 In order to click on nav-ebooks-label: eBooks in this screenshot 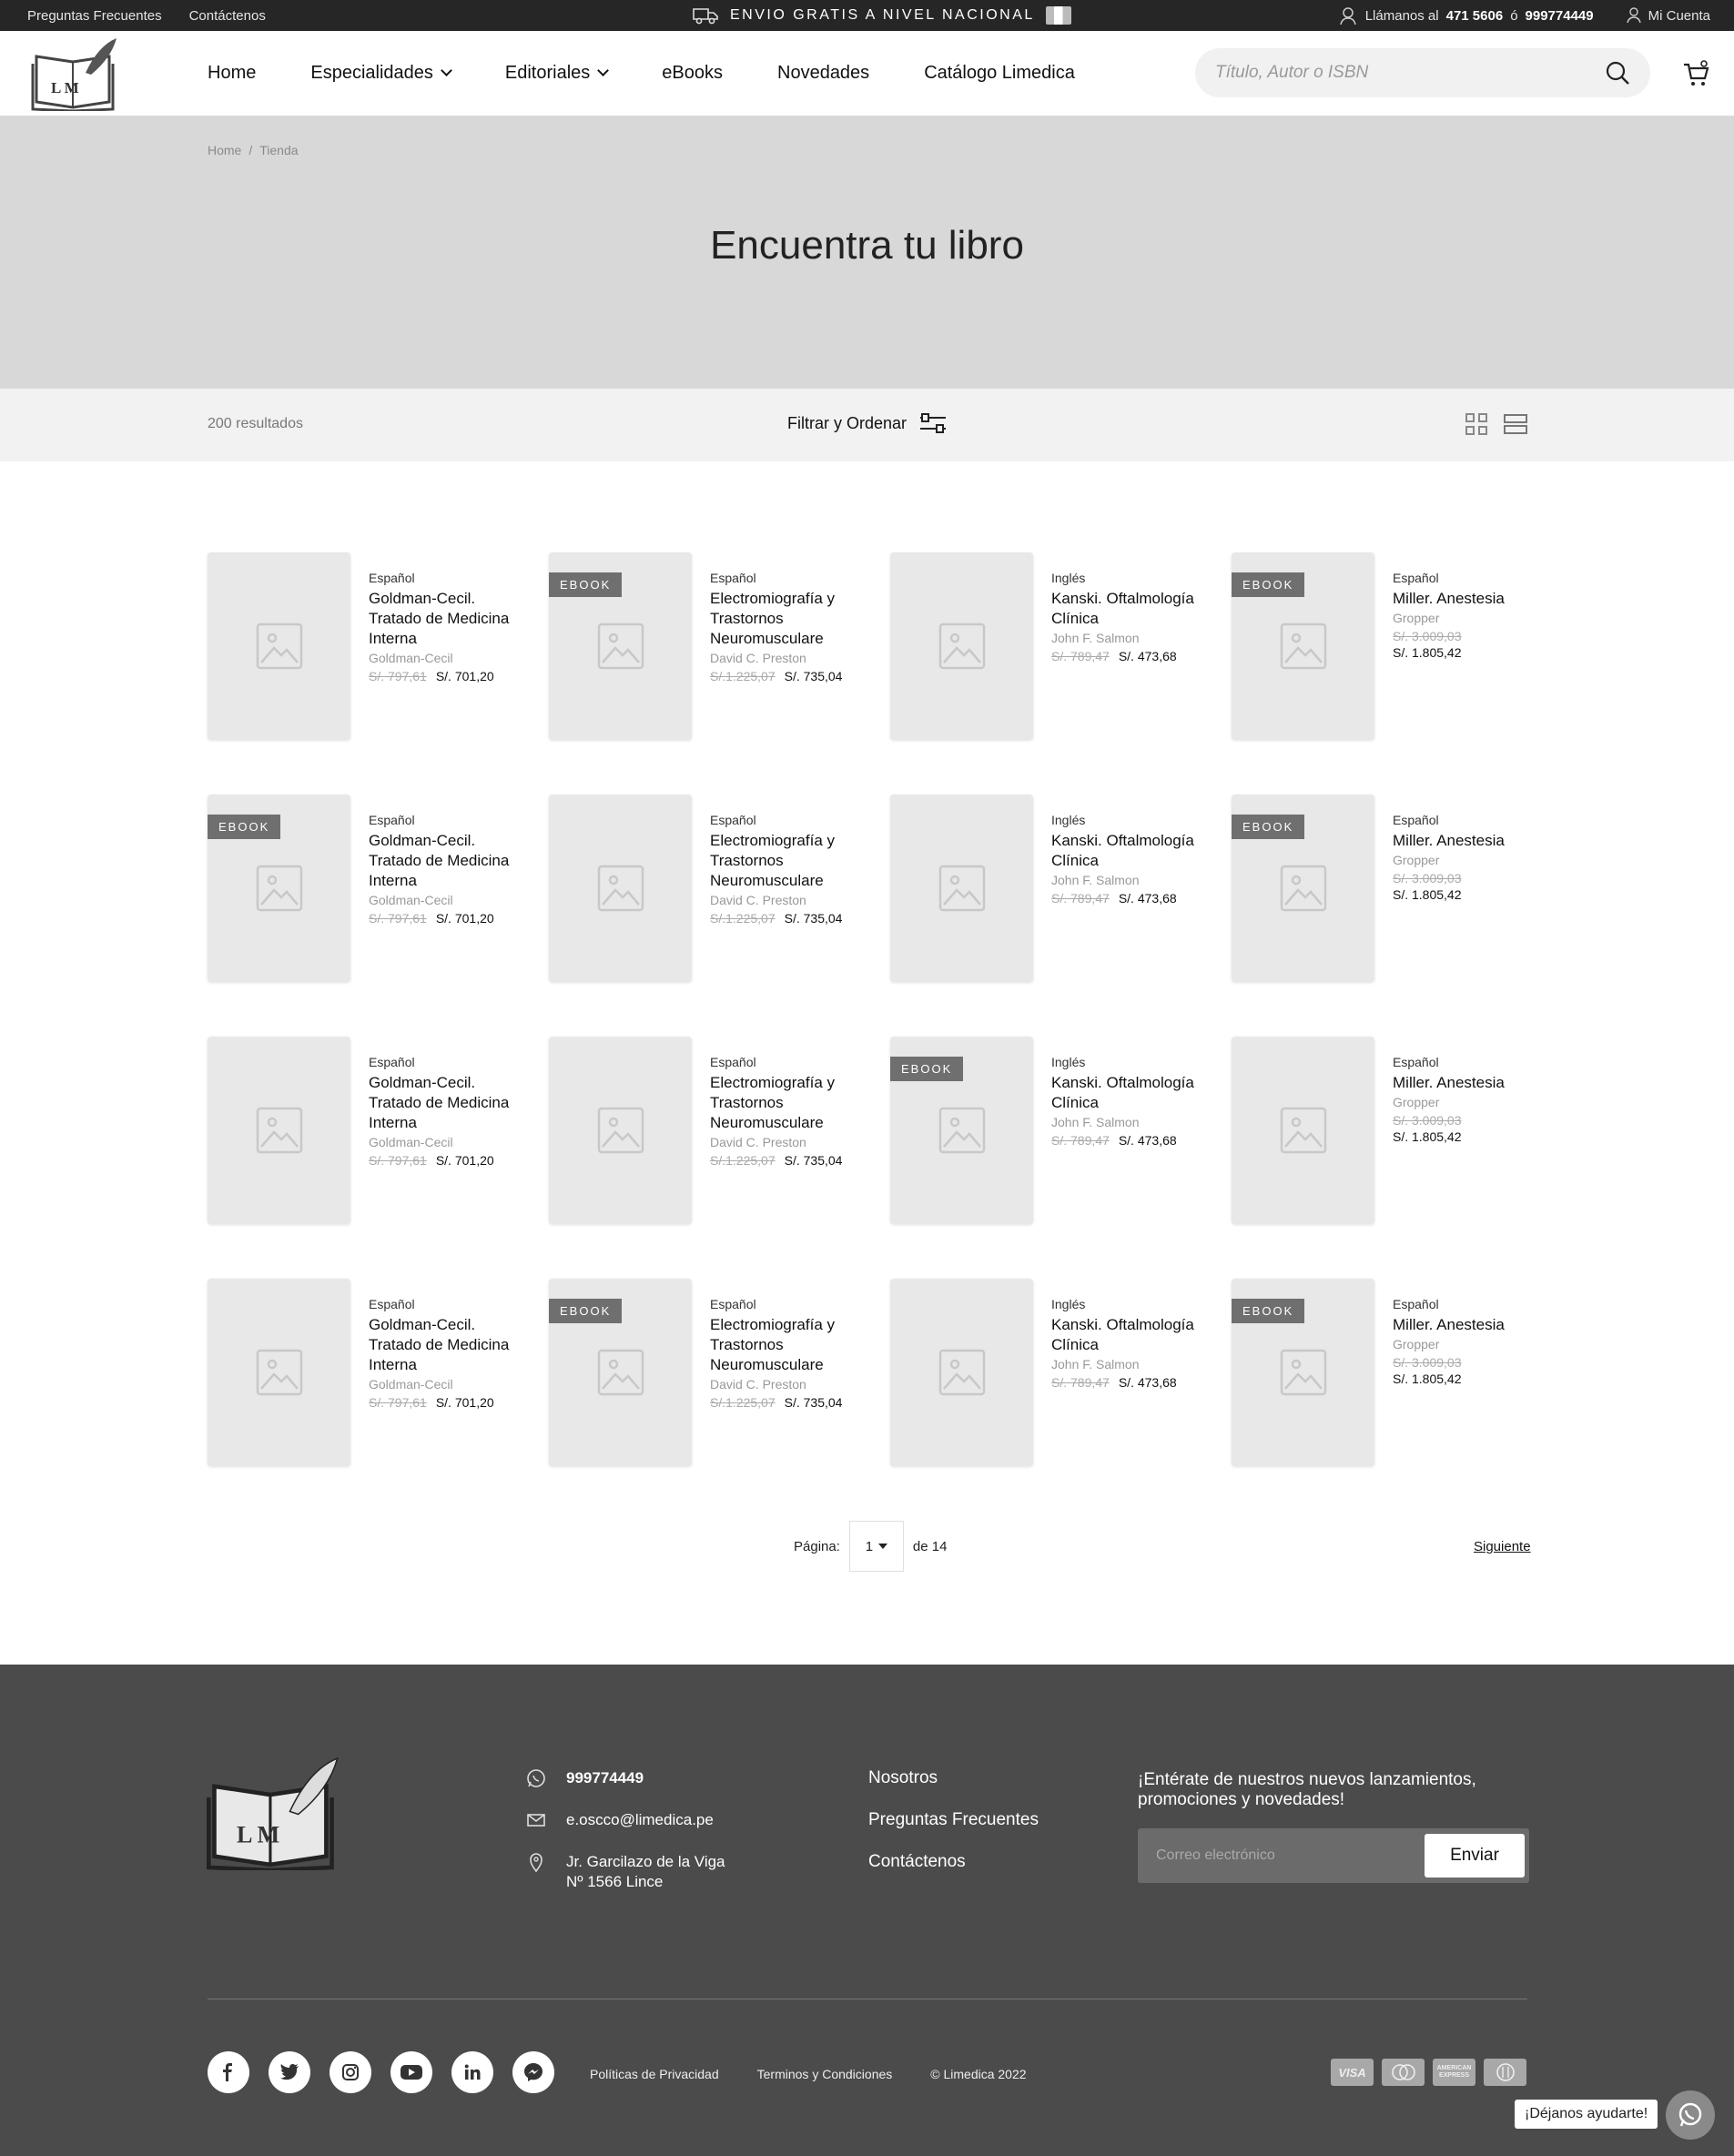, I will do `click(692, 73)`.